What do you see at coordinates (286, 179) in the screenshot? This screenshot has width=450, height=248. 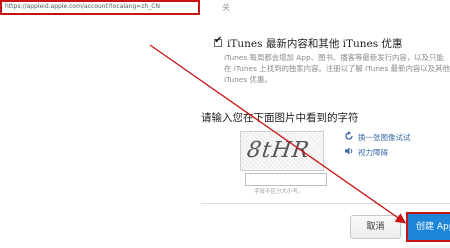 I see `captcha-input` at bounding box center [286, 179].